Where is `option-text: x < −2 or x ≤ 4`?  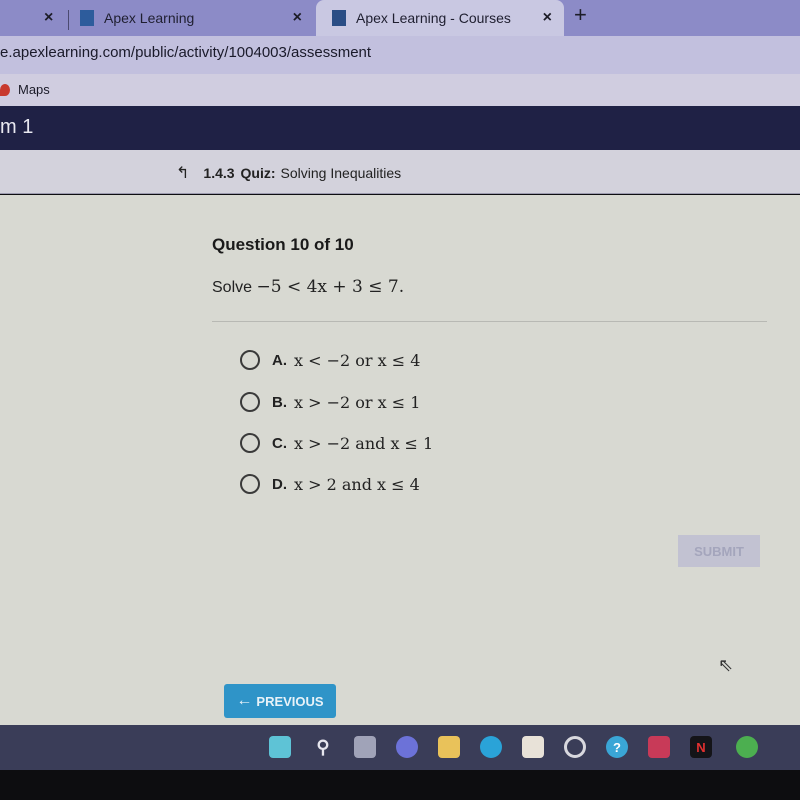 option-text: x < −2 or x ≤ 4 is located at coordinates (357, 360).